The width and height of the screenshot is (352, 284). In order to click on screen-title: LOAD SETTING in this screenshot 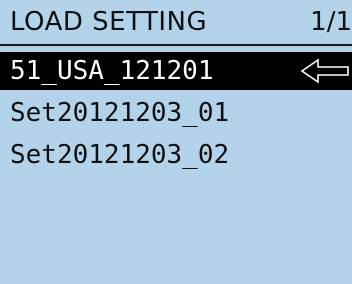, I will do `click(109, 22)`.